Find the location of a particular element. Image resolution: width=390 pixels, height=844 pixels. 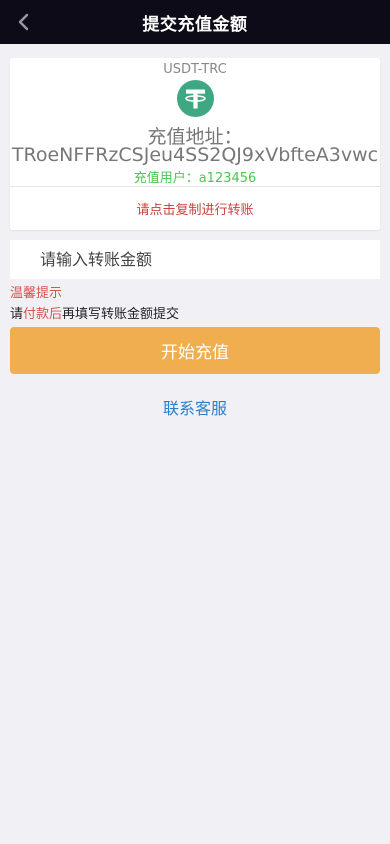

network-label: USDT-TRC is located at coordinates (195, 69).